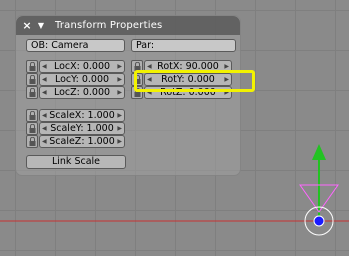 The height and width of the screenshot is (256, 349). I want to click on lock-scalez-button, so click(32, 141).